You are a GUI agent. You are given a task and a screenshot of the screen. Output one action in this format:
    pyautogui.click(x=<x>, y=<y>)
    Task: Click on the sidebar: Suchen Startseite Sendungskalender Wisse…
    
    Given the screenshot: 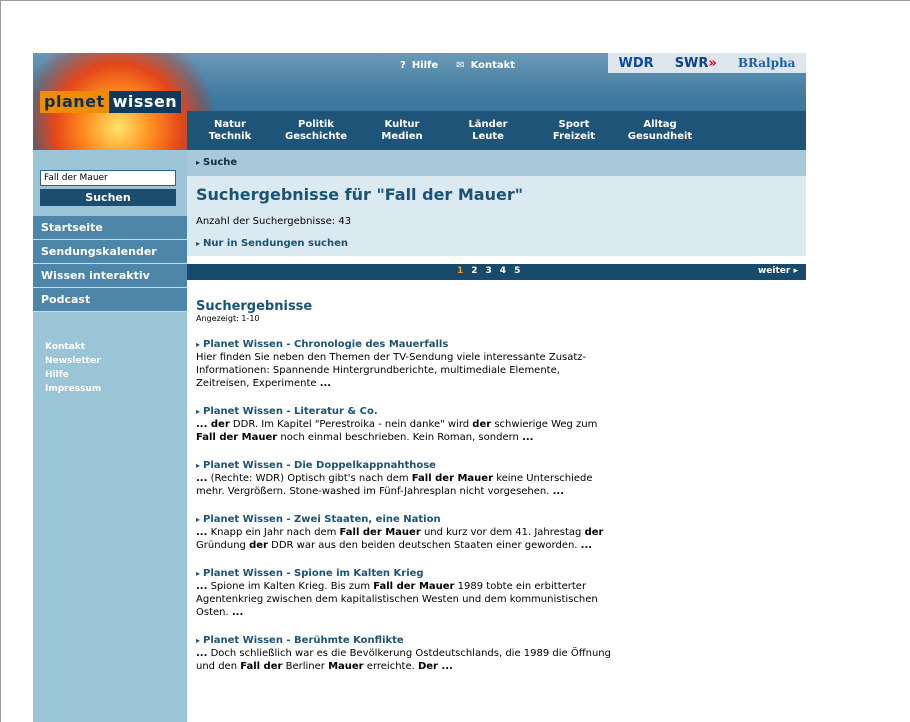 What is the action you would take?
    pyautogui.click(x=110, y=436)
    